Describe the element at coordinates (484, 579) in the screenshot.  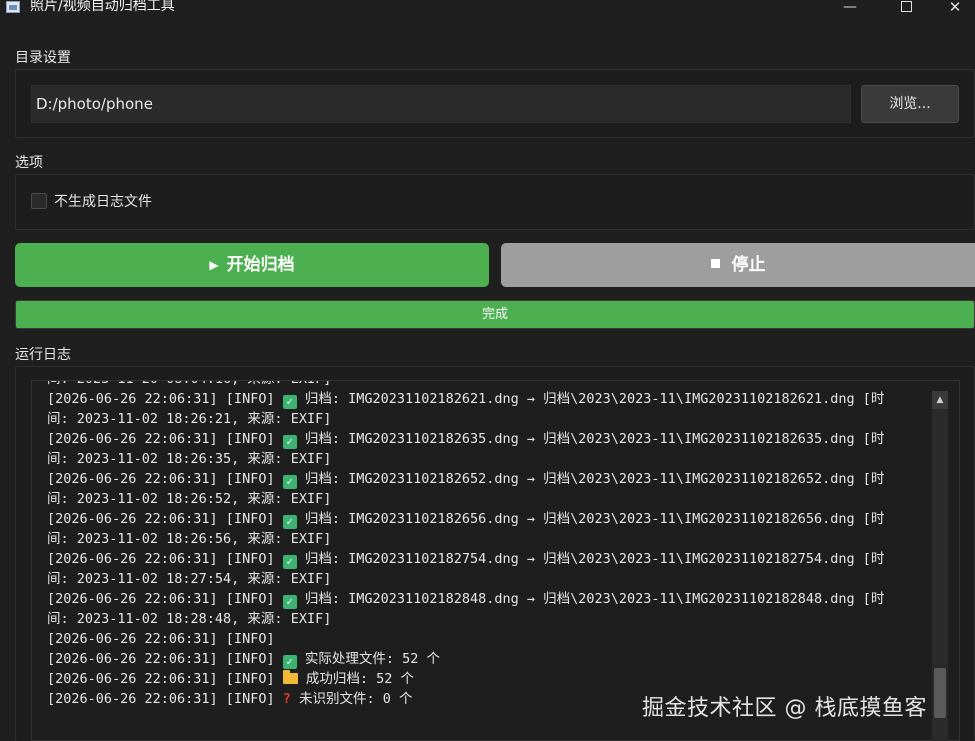
I see `log-line: 间: 2023-11-02 18:27:54, 来源: EXIF]` at that location.